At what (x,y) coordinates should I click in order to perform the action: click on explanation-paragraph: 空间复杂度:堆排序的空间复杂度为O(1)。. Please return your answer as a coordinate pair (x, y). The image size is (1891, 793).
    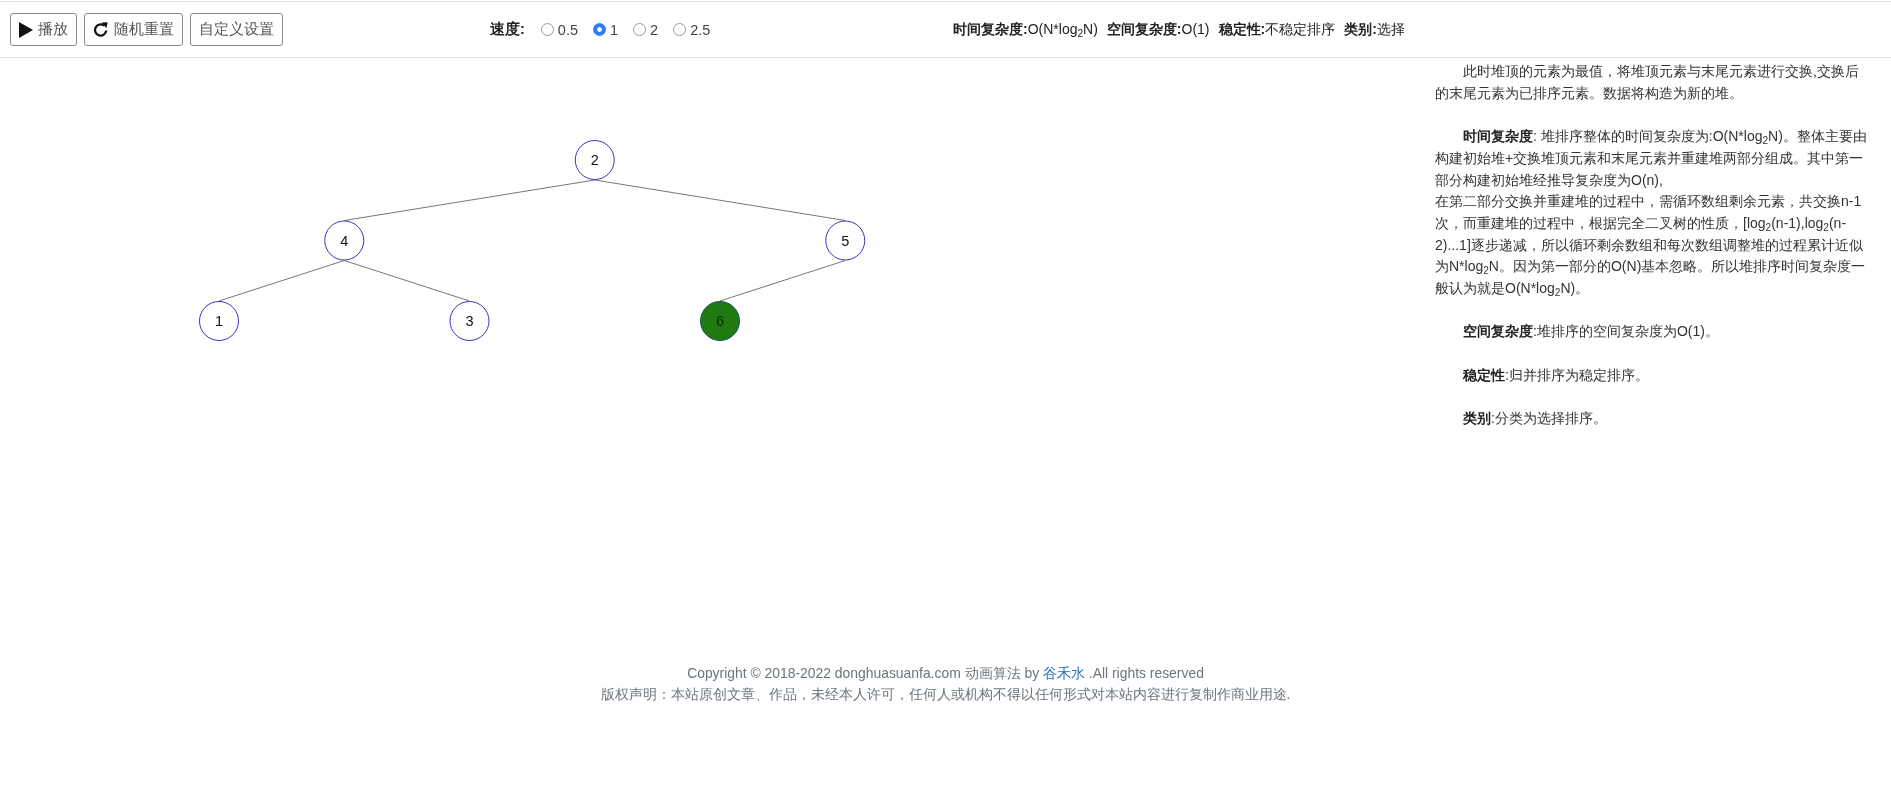
    Looking at the image, I should click on (1591, 332).